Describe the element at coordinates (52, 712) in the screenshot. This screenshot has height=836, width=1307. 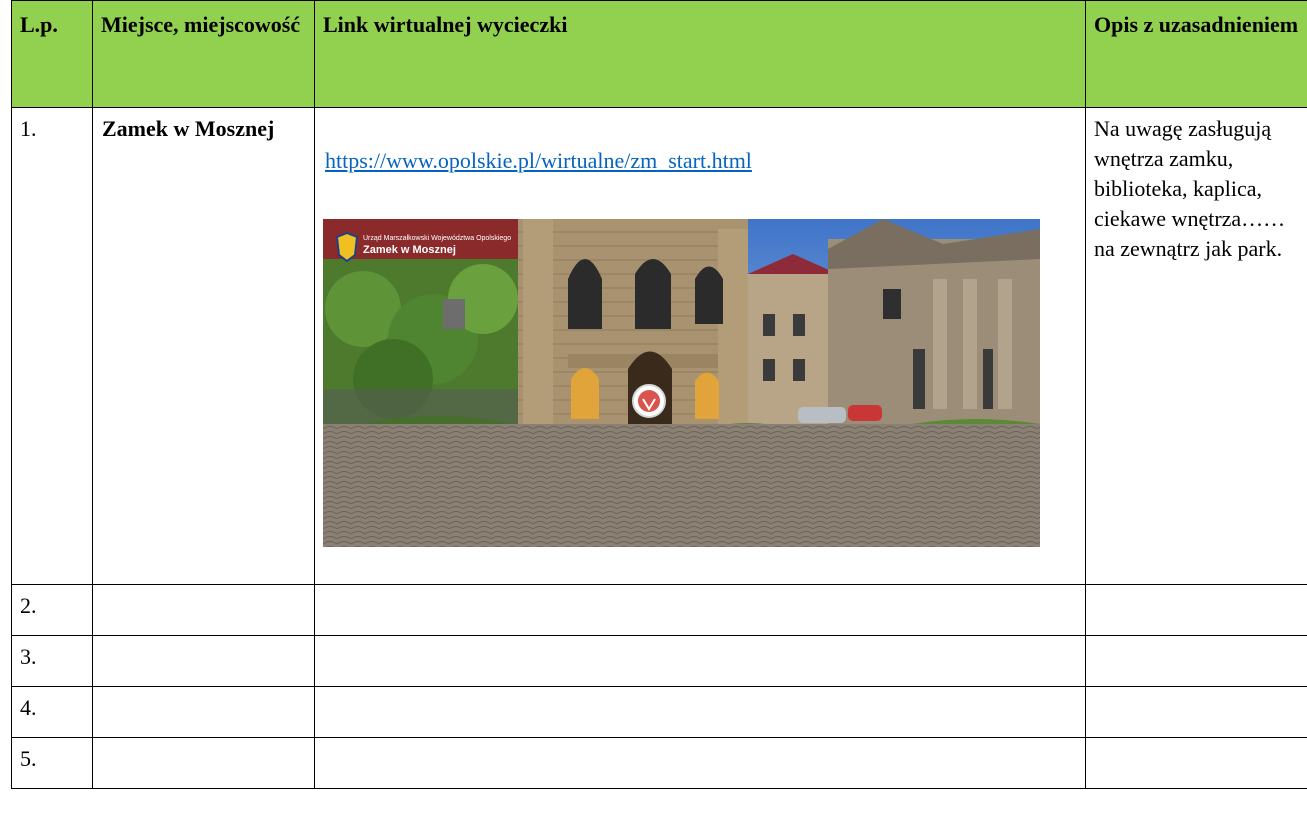
I see `row-number: 4.` at that location.